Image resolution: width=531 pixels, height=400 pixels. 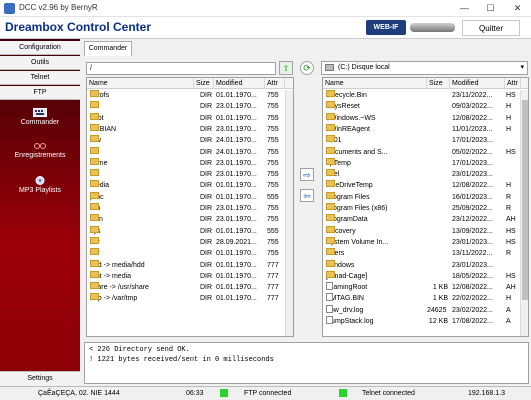 What do you see at coordinates (181, 68) in the screenshot?
I see `remote-path-input: /` at bounding box center [181, 68].